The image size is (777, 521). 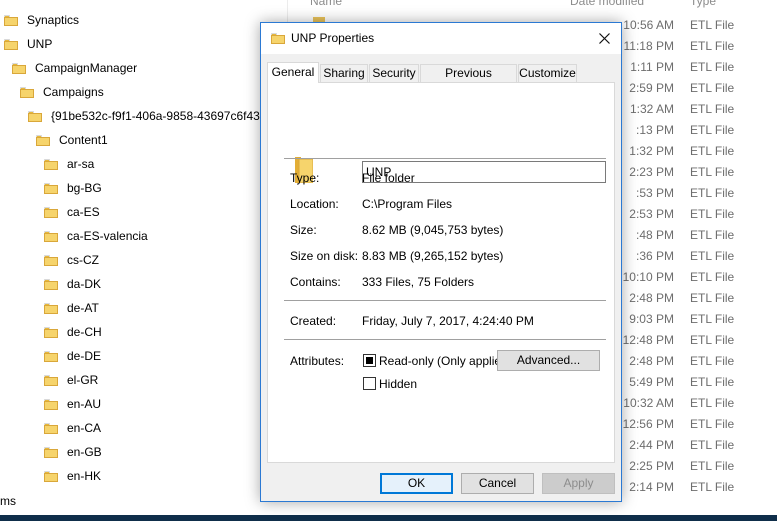 I want to click on tree-item-de-at: de-AT, so click(x=71, y=308).